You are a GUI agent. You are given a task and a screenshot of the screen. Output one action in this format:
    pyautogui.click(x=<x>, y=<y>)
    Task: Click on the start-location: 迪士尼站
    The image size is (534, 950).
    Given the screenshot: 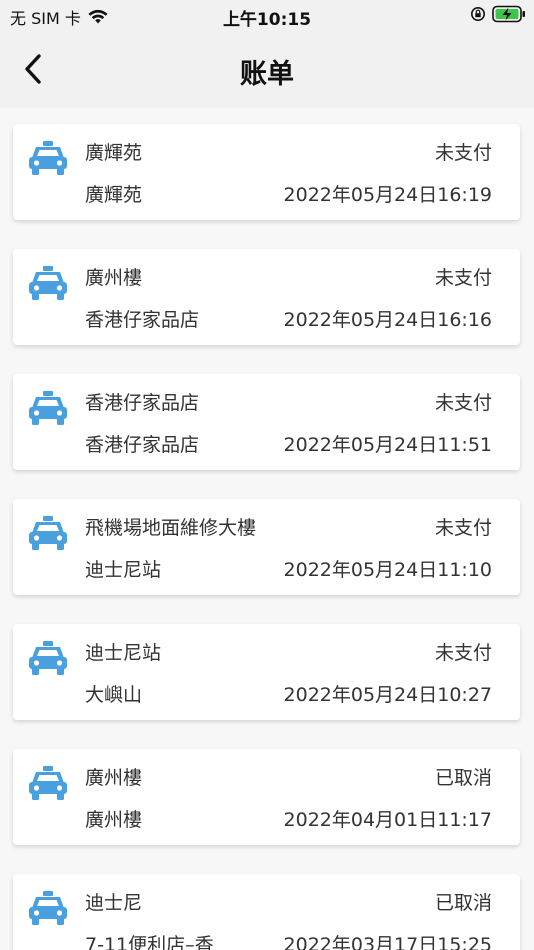 What is the action you would take?
    pyautogui.click(x=123, y=653)
    